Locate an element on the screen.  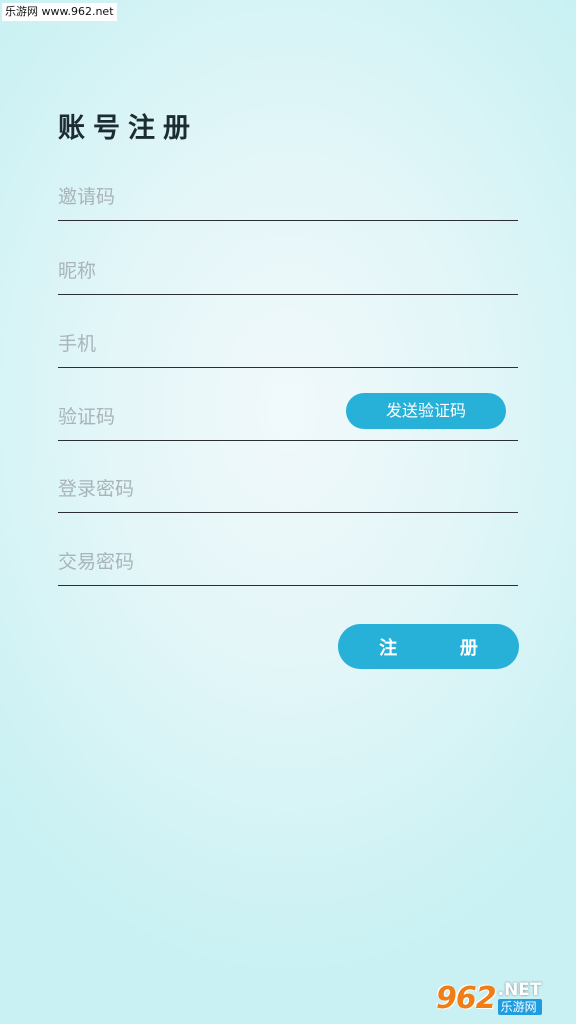
trade-password-field-row is located at coordinates (288, 566).